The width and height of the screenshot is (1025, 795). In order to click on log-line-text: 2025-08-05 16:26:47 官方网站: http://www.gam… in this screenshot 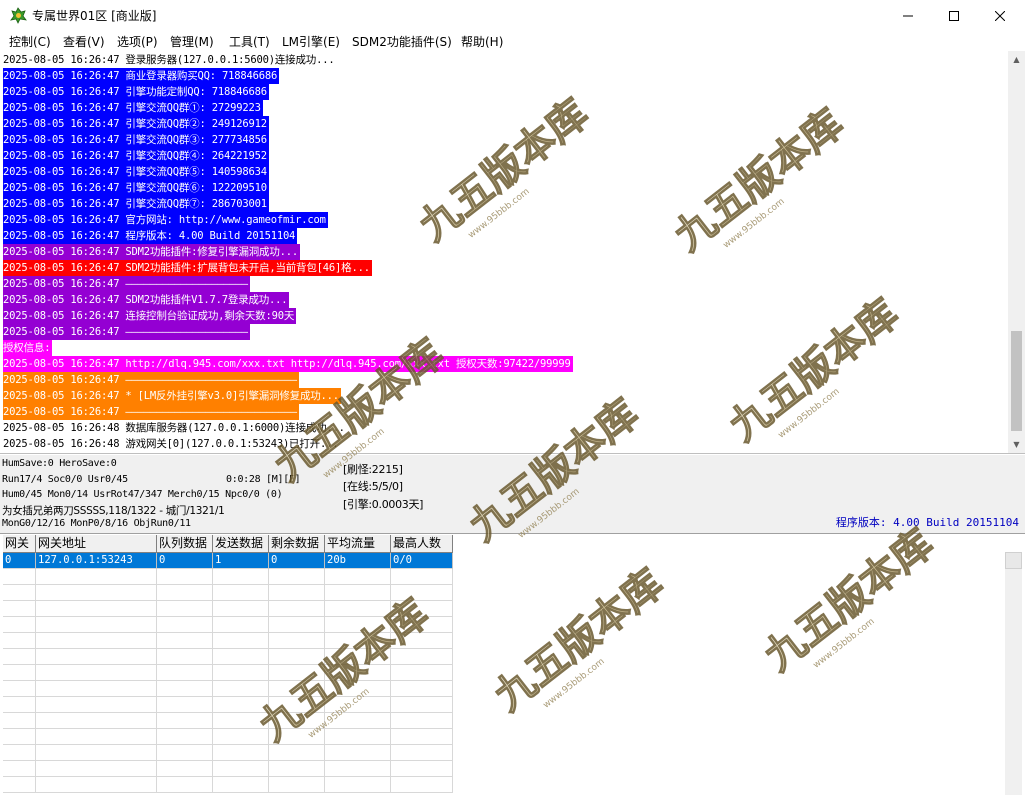, I will do `click(165, 220)`.